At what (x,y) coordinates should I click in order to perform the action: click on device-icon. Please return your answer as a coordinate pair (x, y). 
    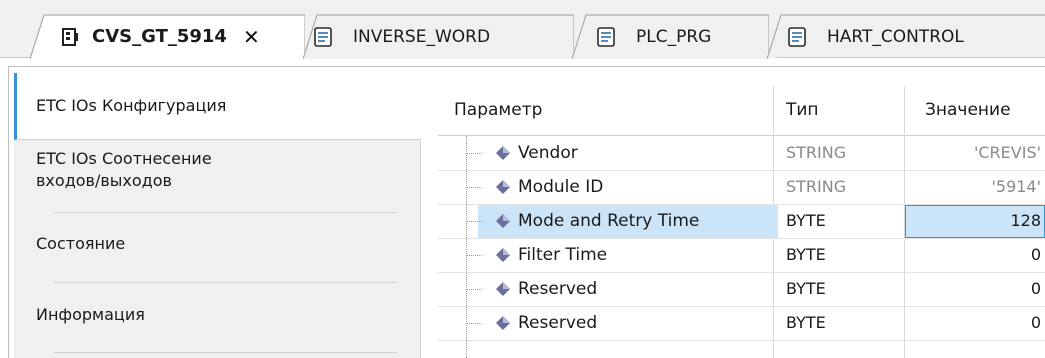
    Looking at the image, I should click on (70, 36).